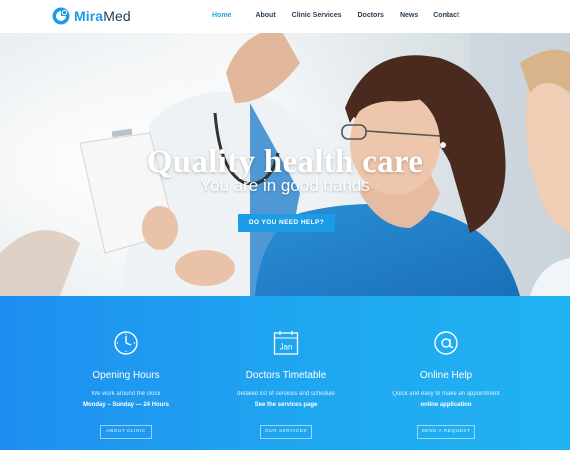 The height and width of the screenshot is (450, 570). I want to click on calendar-icon: Jan, so click(286, 343).